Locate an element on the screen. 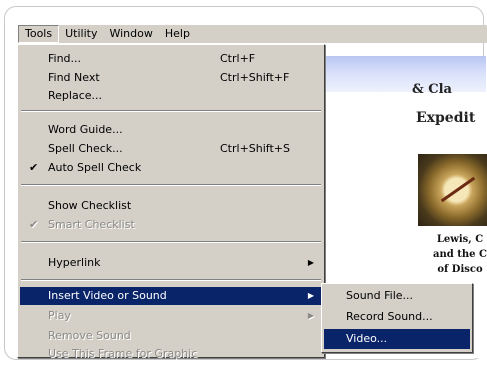 The height and width of the screenshot is (365, 487). play-label: Play is located at coordinates (59, 315).